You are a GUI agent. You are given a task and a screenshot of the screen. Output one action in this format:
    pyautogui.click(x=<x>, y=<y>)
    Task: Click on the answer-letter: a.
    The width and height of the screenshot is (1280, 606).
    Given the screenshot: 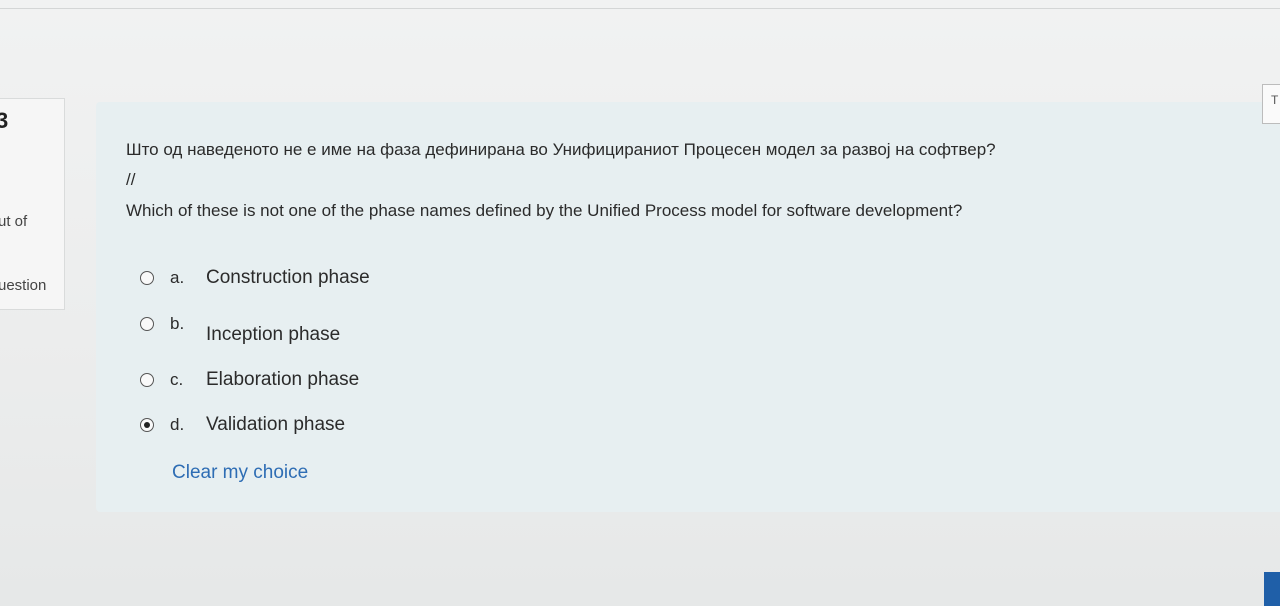 What is the action you would take?
    pyautogui.click(x=177, y=277)
    